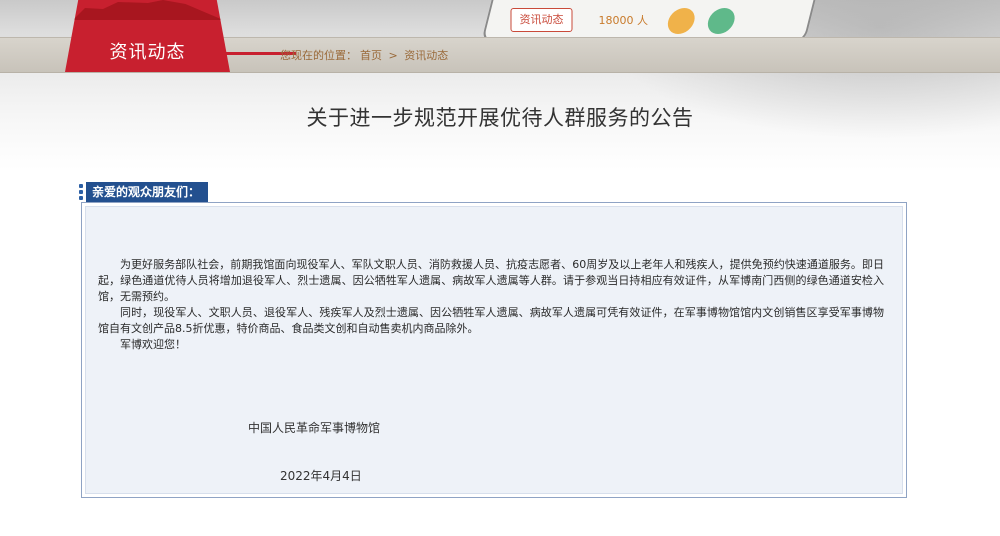 The width and height of the screenshot is (1000, 536). Describe the element at coordinates (153, 344) in the screenshot. I see `paragraph: 军博欢迎您！` at that location.